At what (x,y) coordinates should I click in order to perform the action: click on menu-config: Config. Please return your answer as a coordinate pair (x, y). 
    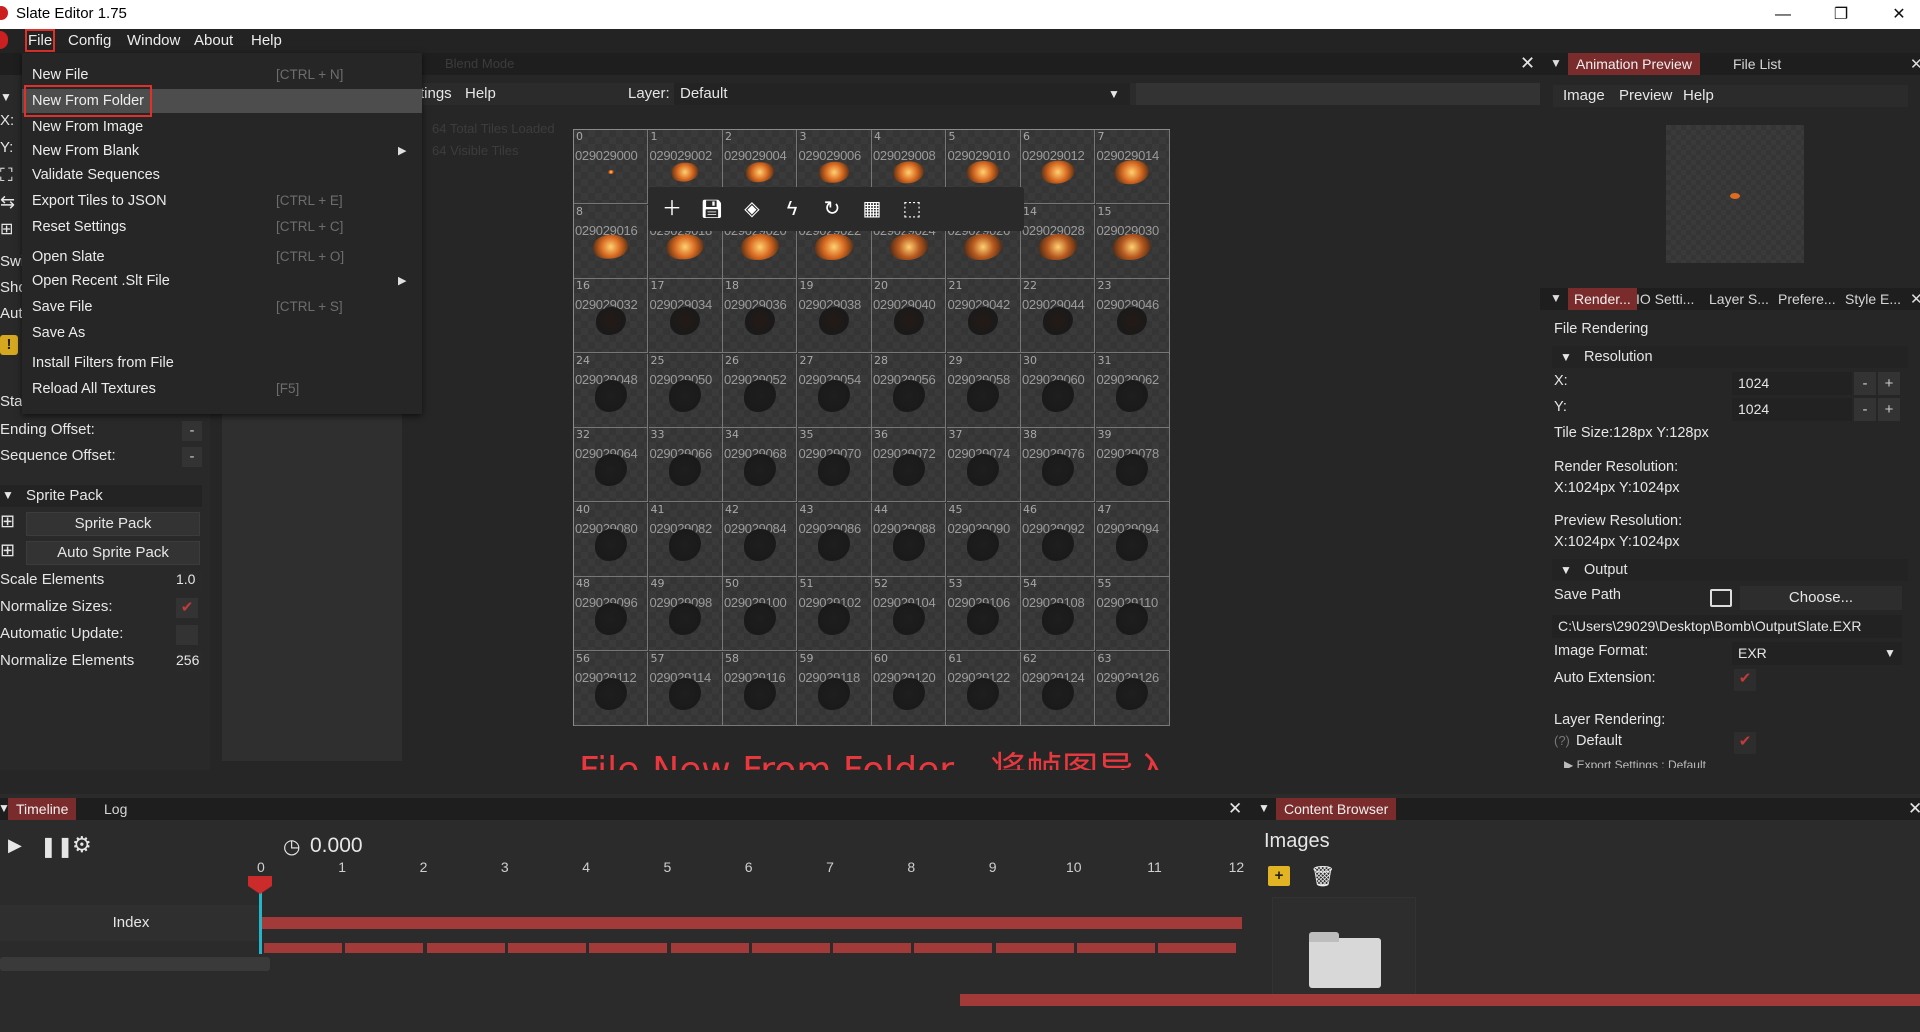
    Looking at the image, I should click on (89, 40).